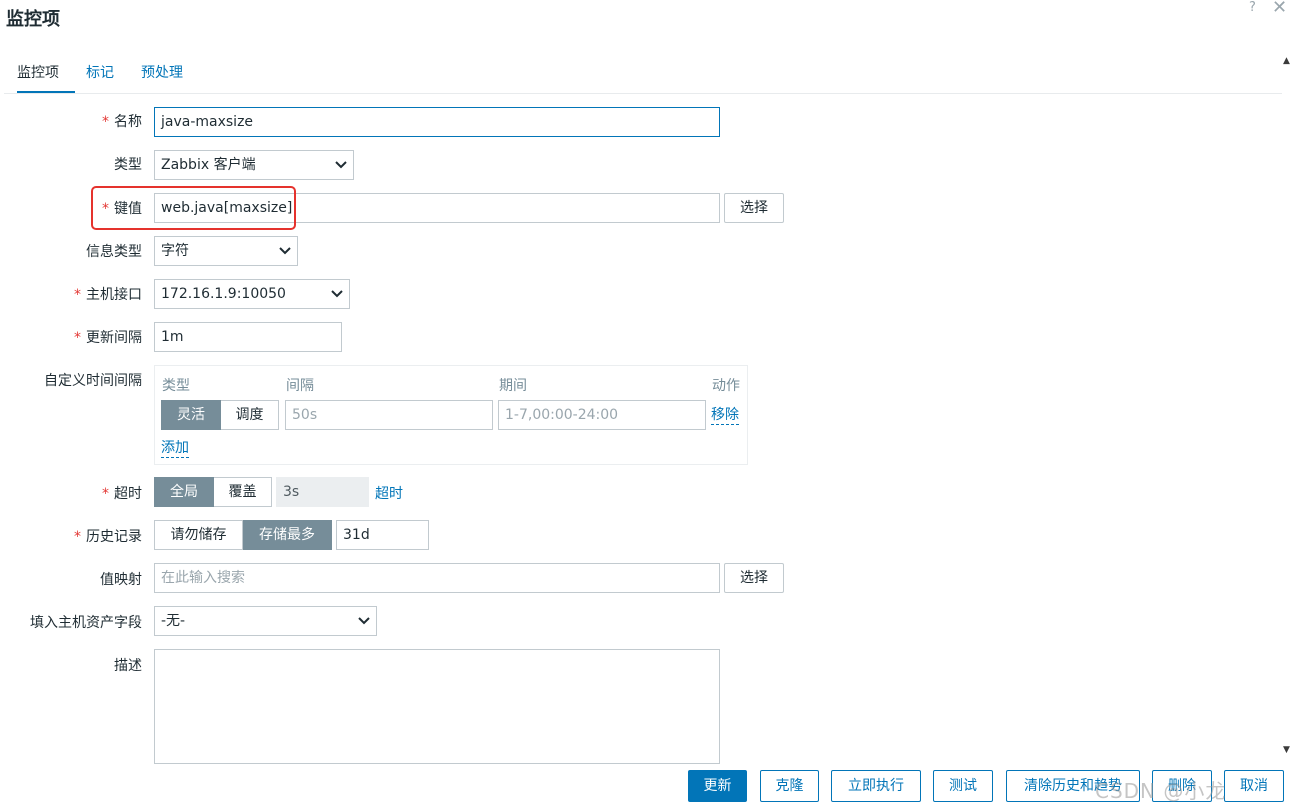 This screenshot has height=809, width=1290. I want to click on custom-intervals-label: 自定义时间间隔, so click(93, 381).